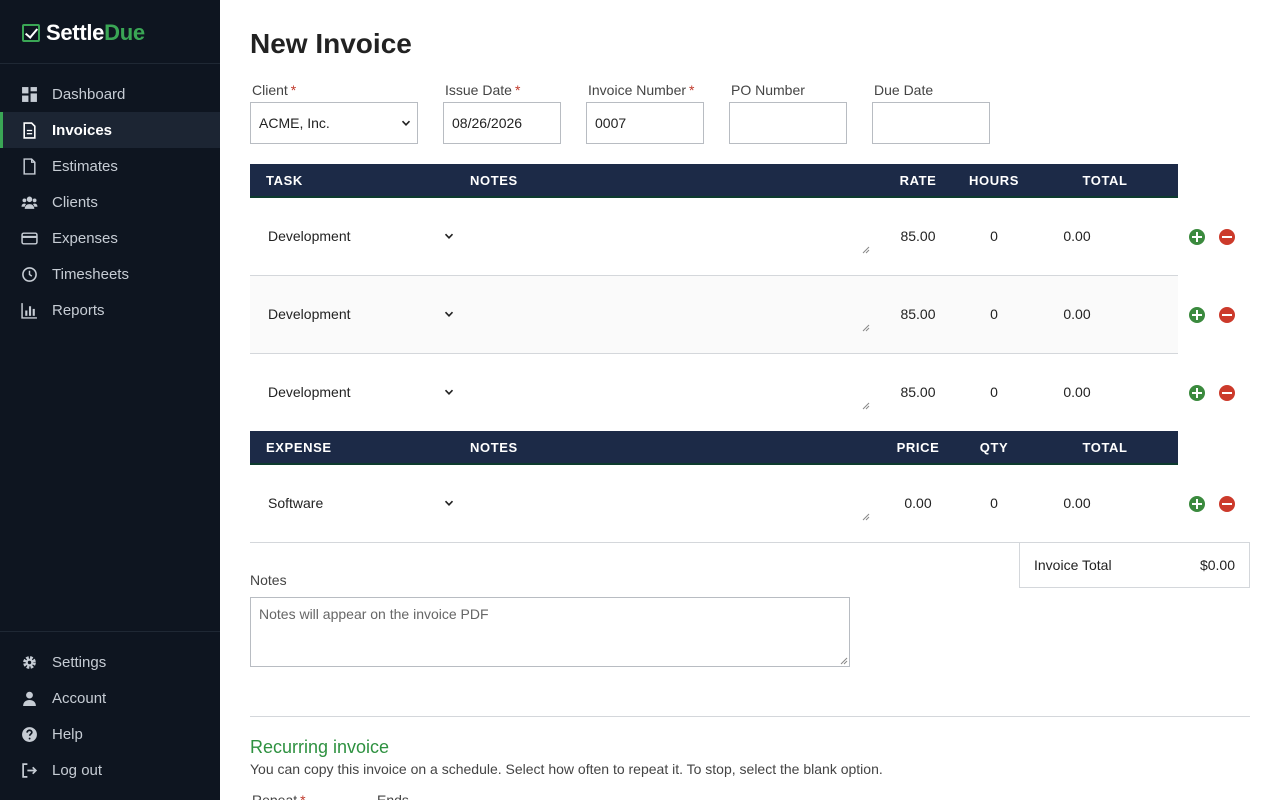  I want to click on client-select: ACME, Inc., so click(334, 123).